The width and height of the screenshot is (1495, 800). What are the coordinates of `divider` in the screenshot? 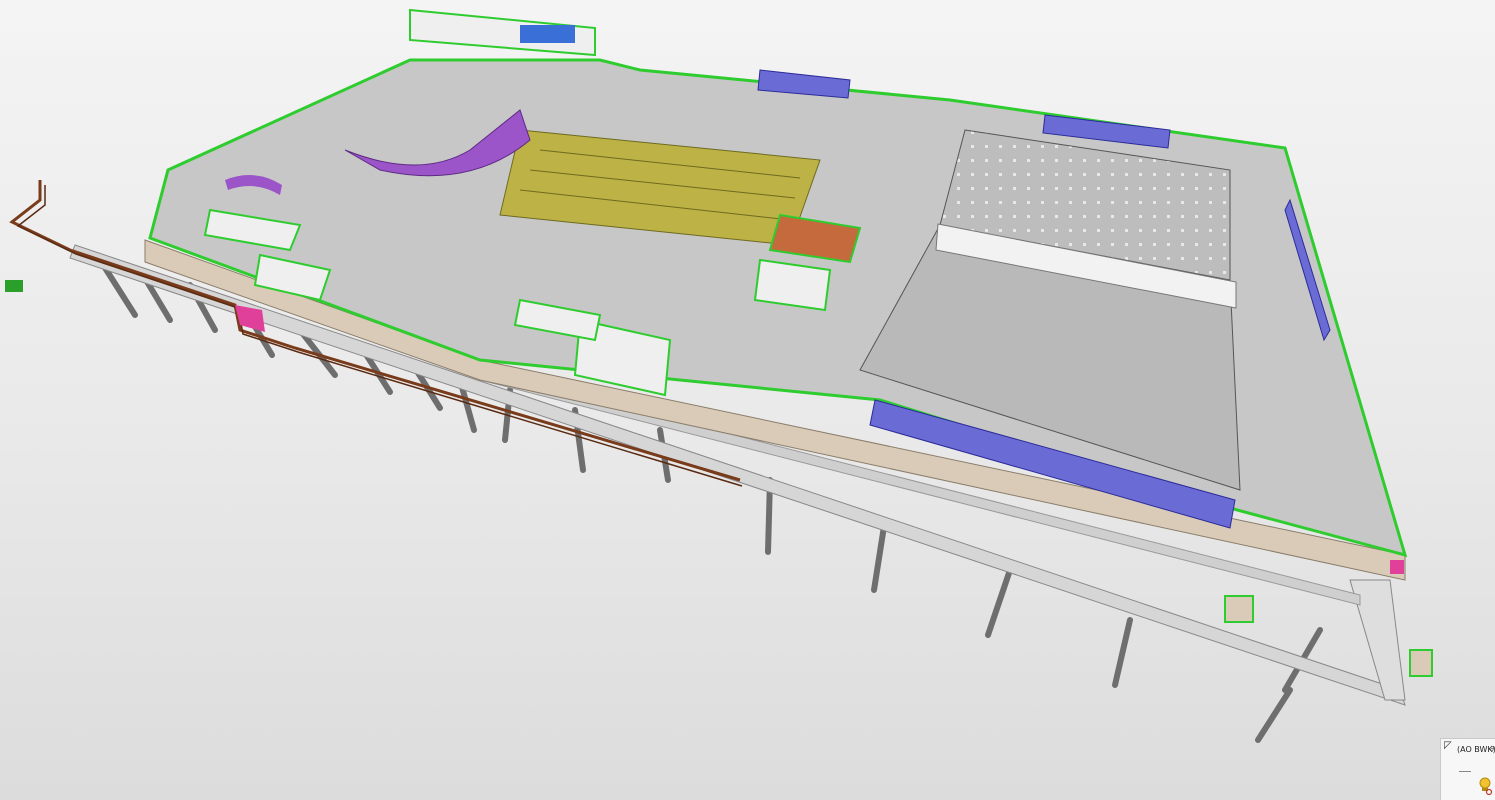 It's located at (1465, 771).